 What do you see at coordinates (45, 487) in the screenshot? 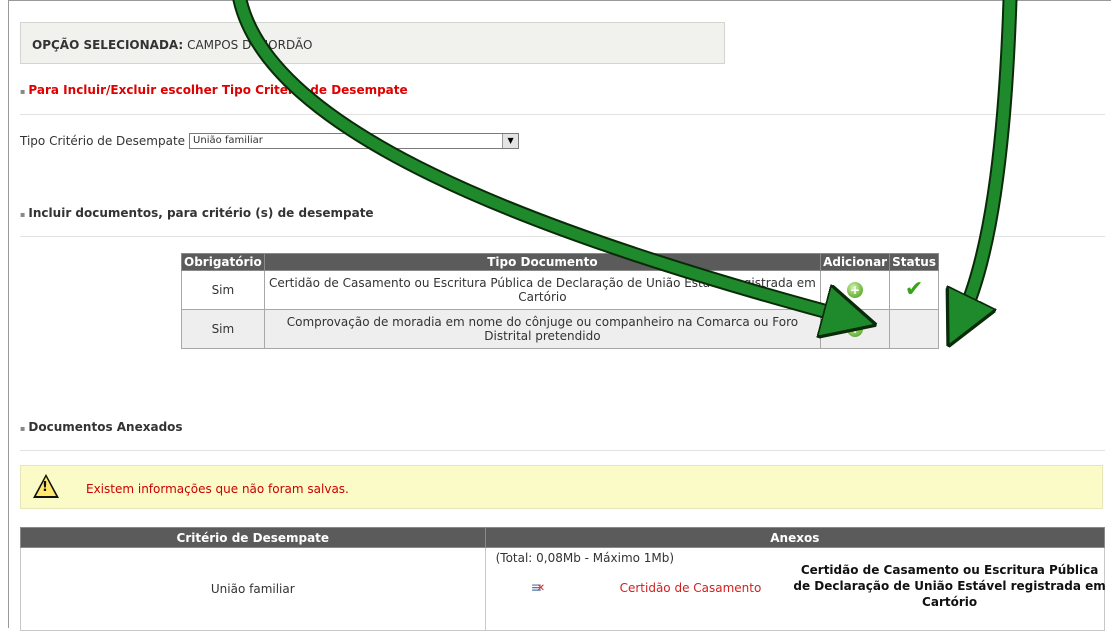
I see `warning-exclamation: !` at bounding box center [45, 487].